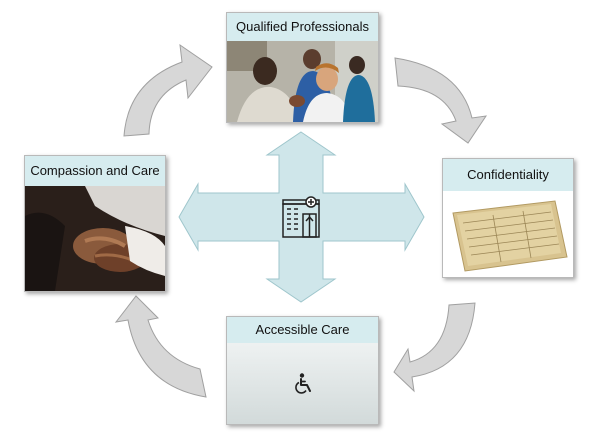 The height and width of the screenshot is (438, 596). I want to click on node-title: Qualified Professionals, so click(302, 27).